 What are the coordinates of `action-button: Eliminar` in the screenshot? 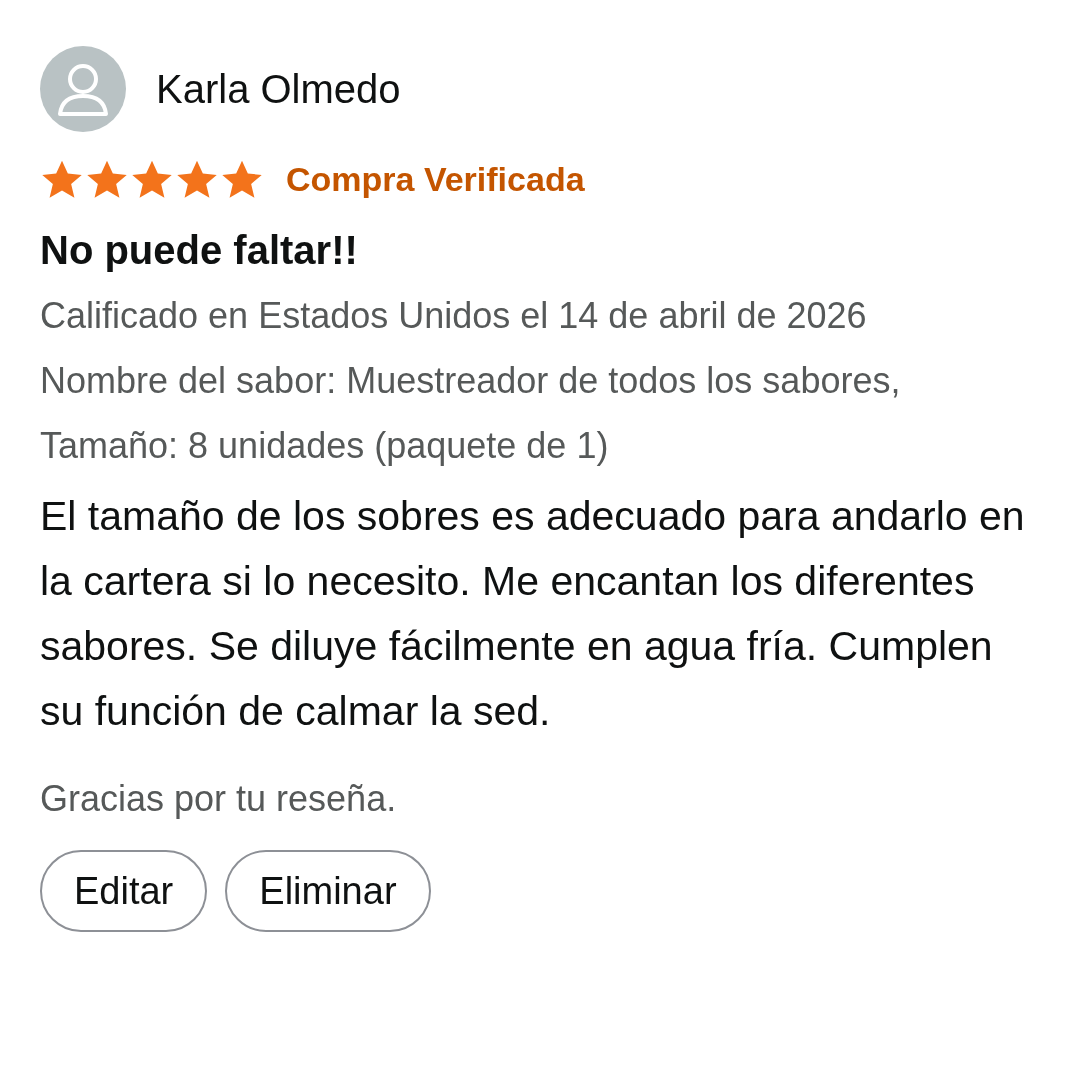 It's located at (328, 891).